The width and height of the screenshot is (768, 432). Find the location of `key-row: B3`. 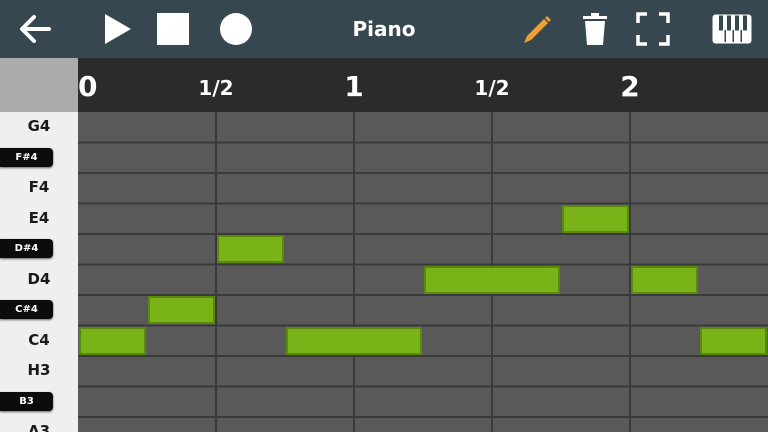

key-row: B3 is located at coordinates (39, 402).